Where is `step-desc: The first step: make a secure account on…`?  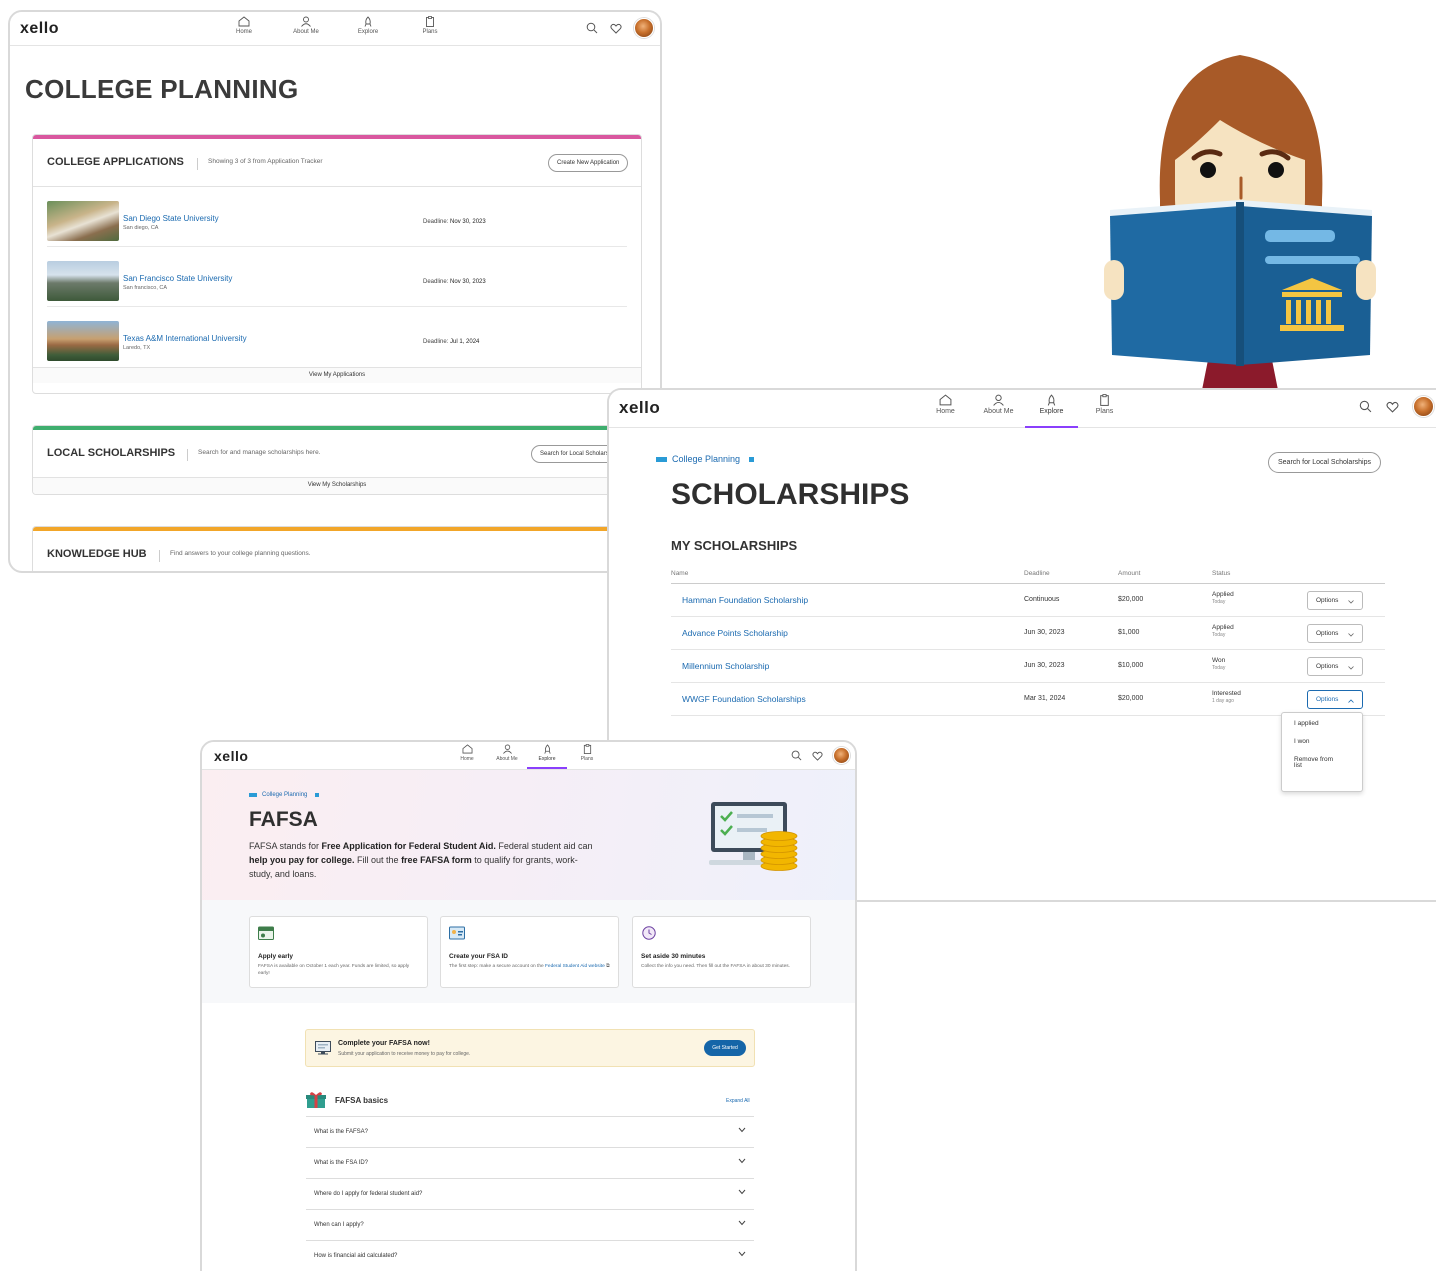
step-desc: The first step: make a secure account on… is located at coordinates (529, 967).